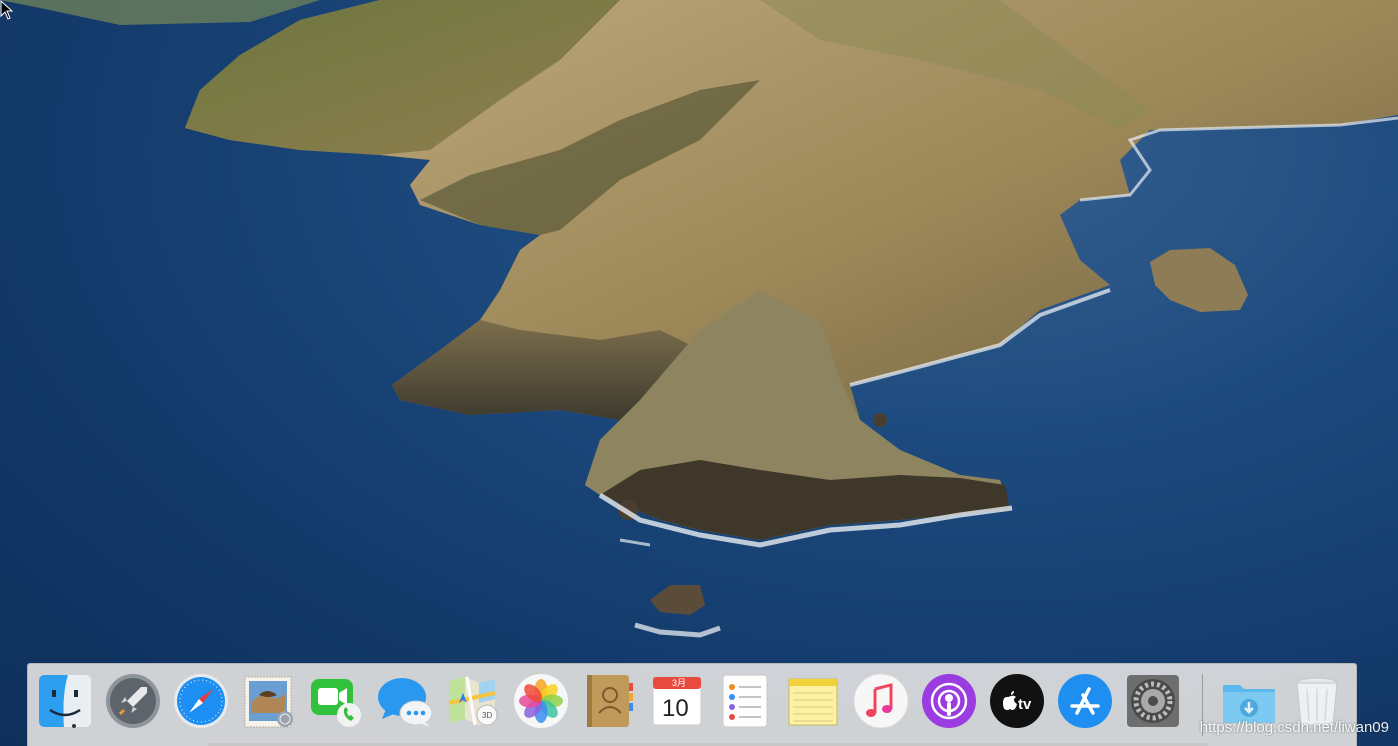 The image size is (1398, 746). I want to click on calendar-day: 10, so click(675, 708).